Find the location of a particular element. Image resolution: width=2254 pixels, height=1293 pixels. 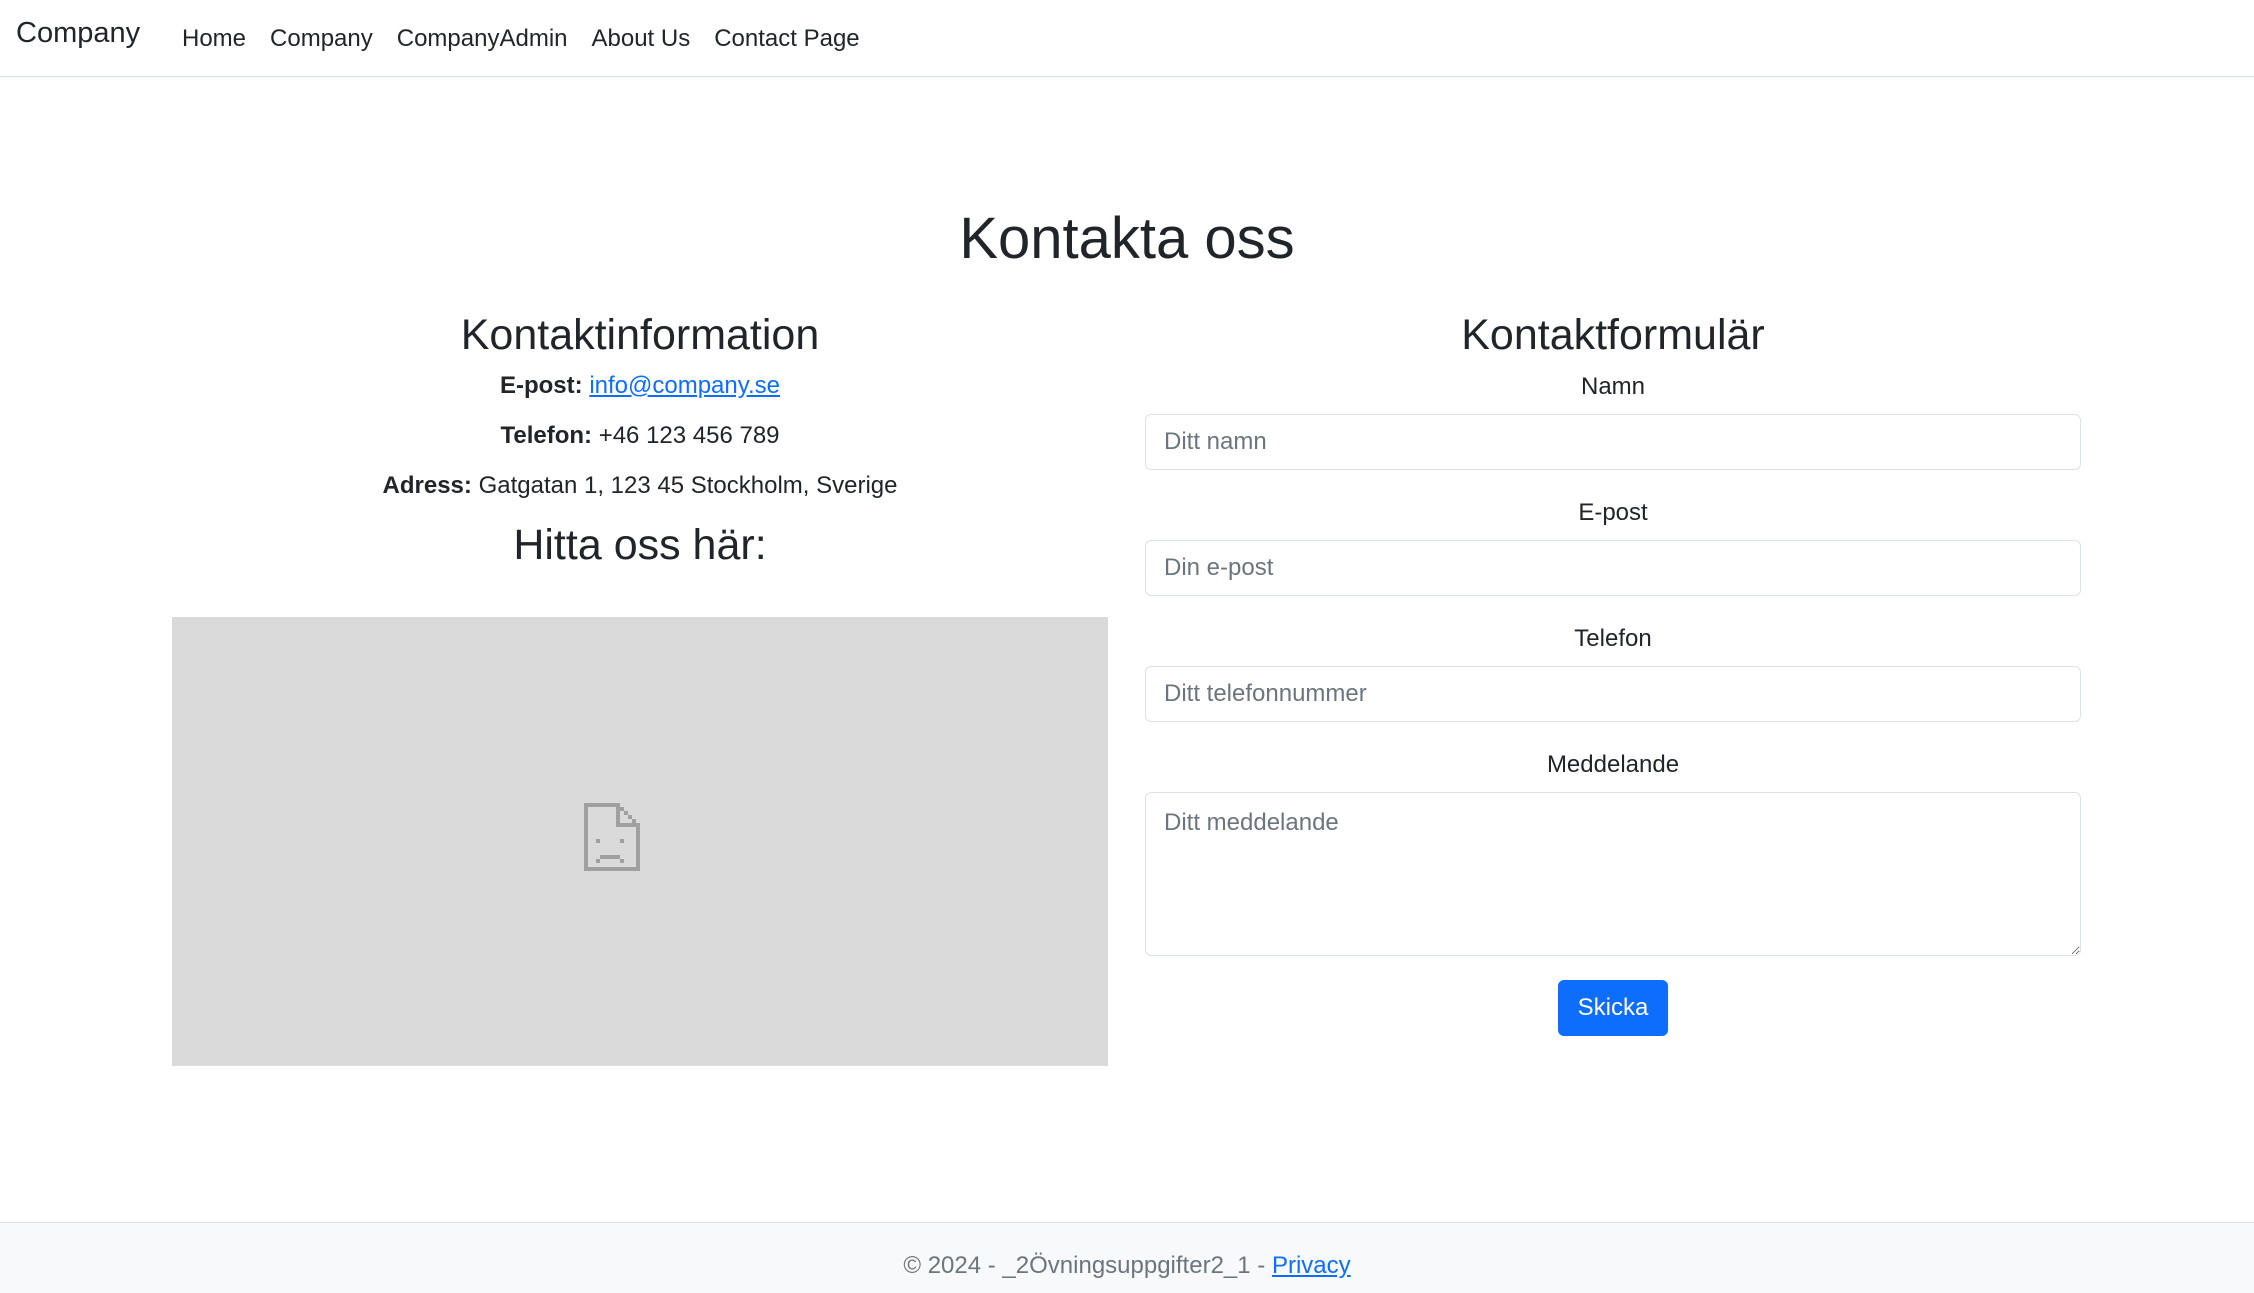

map-embed is located at coordinates (640, 841).